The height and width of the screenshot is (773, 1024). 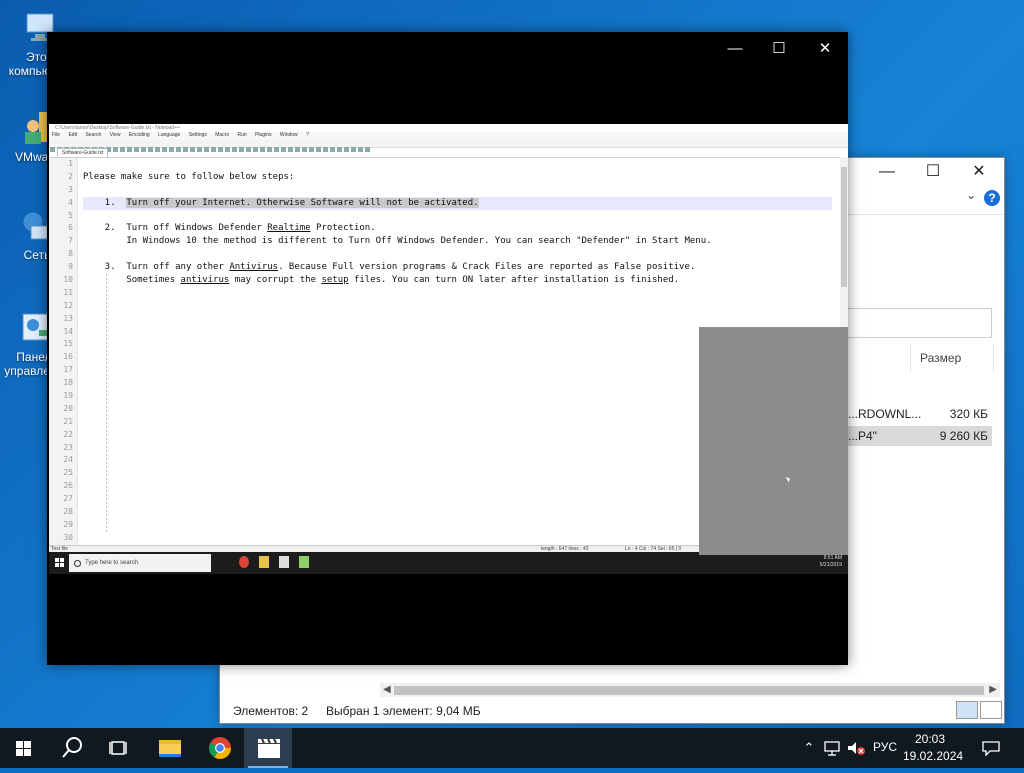 What do you see at coordinates (993, 690) in the screenshot?
I see `scroll-right-icon: ▶` at bounding box center [993, 690].